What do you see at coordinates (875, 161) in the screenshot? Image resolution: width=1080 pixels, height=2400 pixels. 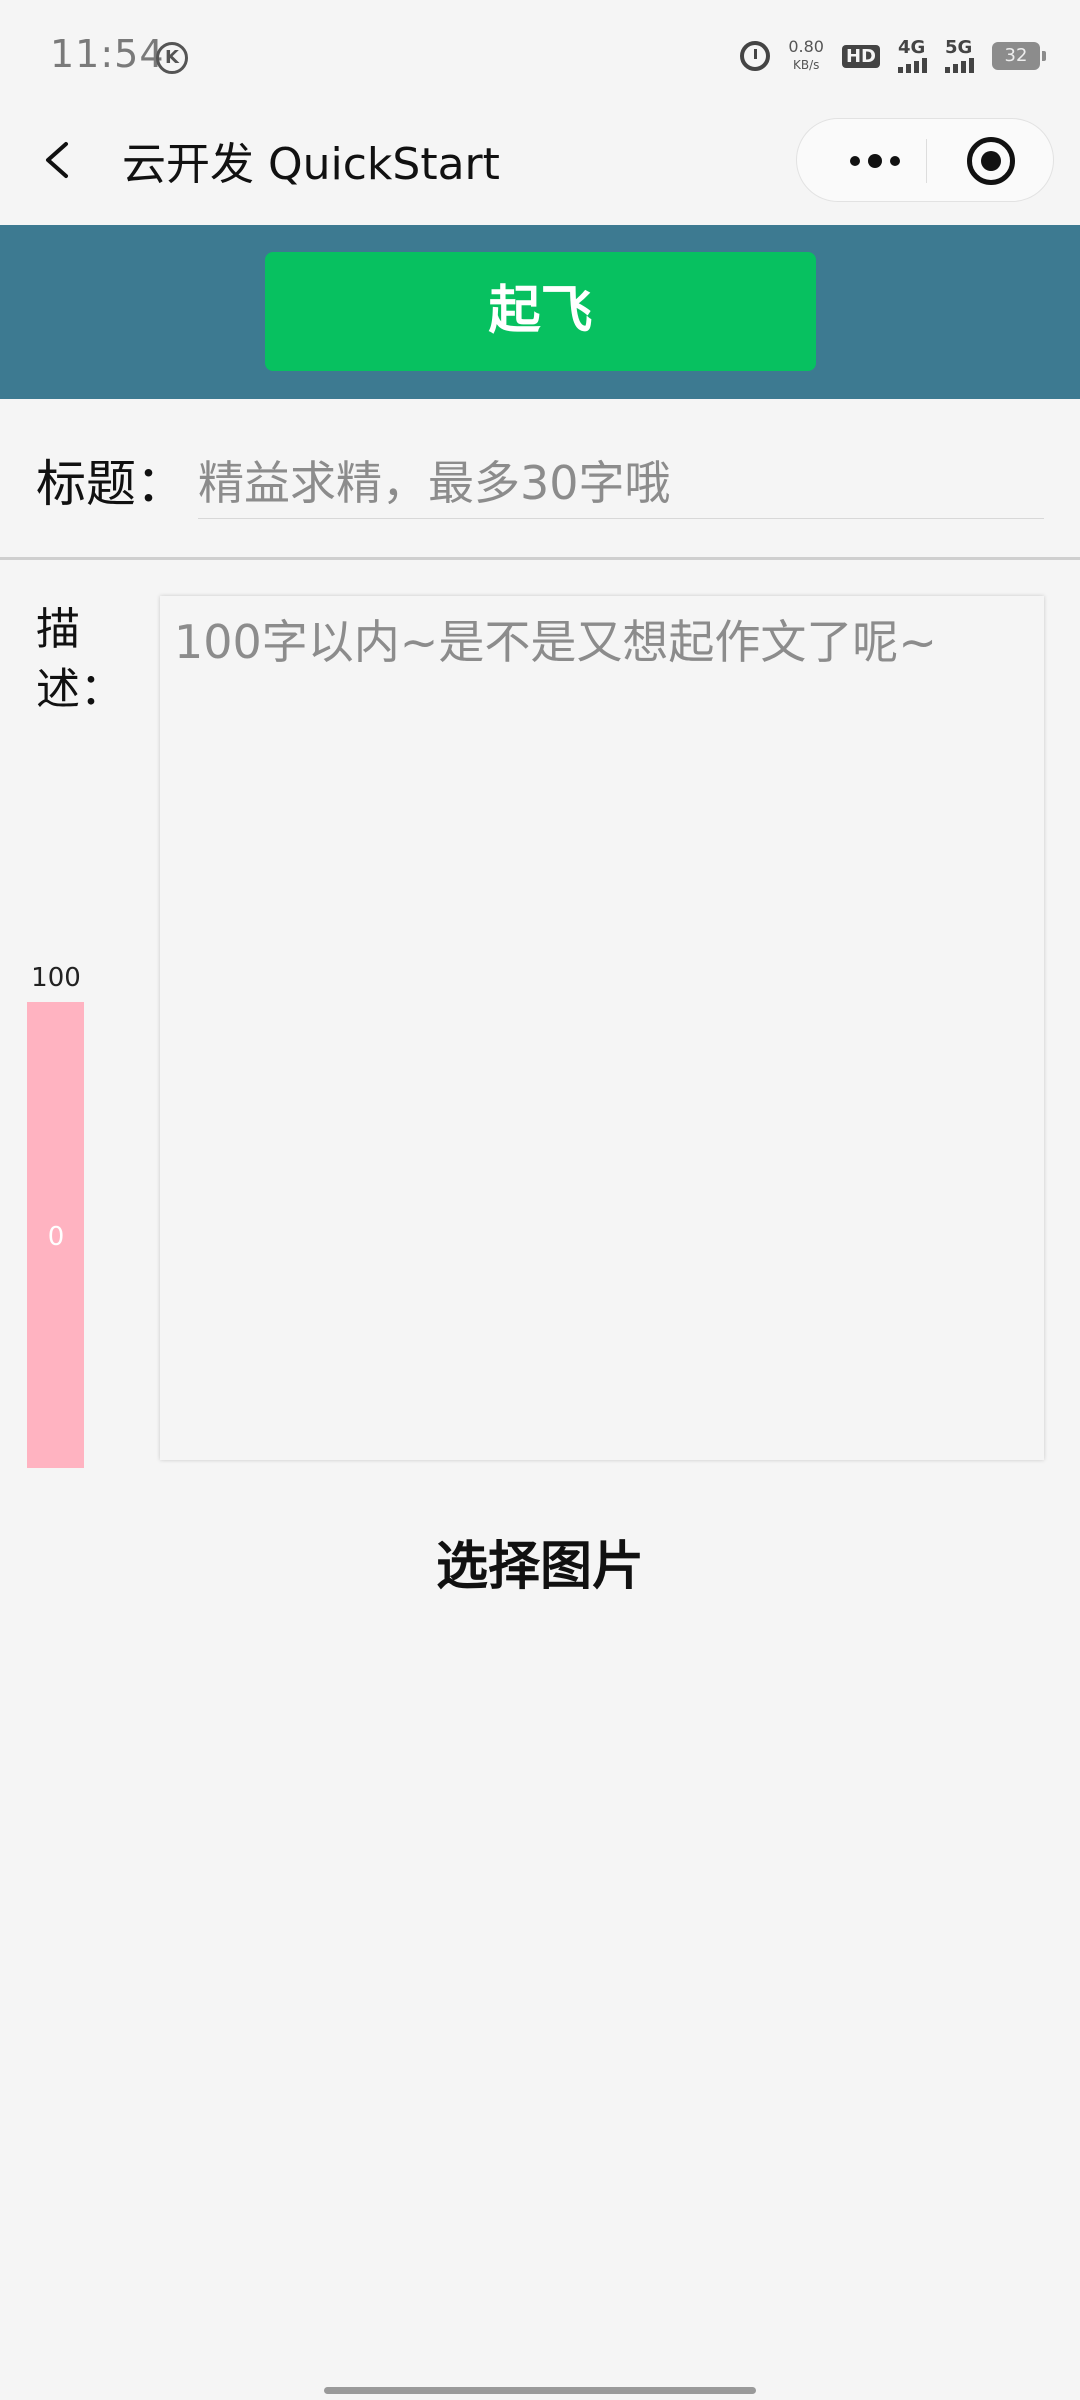 I see `more-icon` at bounding box center [875, 161].